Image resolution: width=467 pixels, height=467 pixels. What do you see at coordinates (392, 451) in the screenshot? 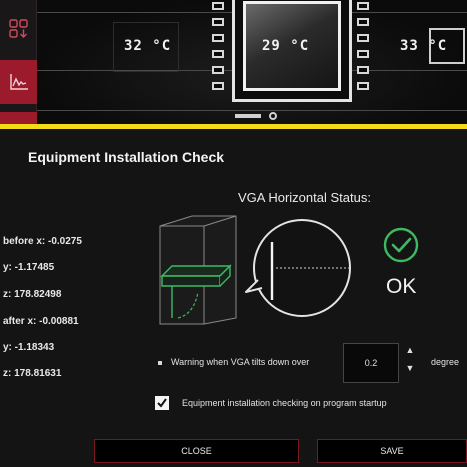
I see `save-button: SAVE` at bounding box center [392, 451].